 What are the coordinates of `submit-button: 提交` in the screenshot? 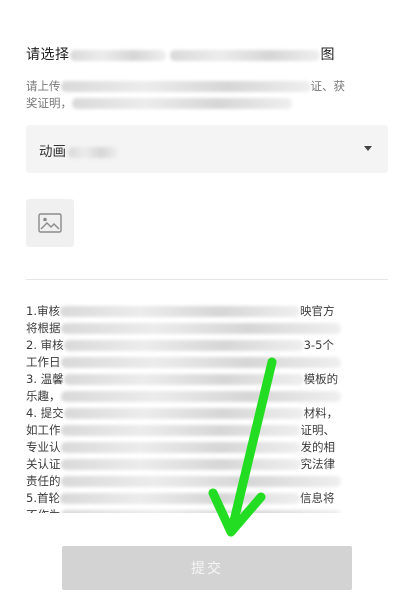 It's located at (207, 568).